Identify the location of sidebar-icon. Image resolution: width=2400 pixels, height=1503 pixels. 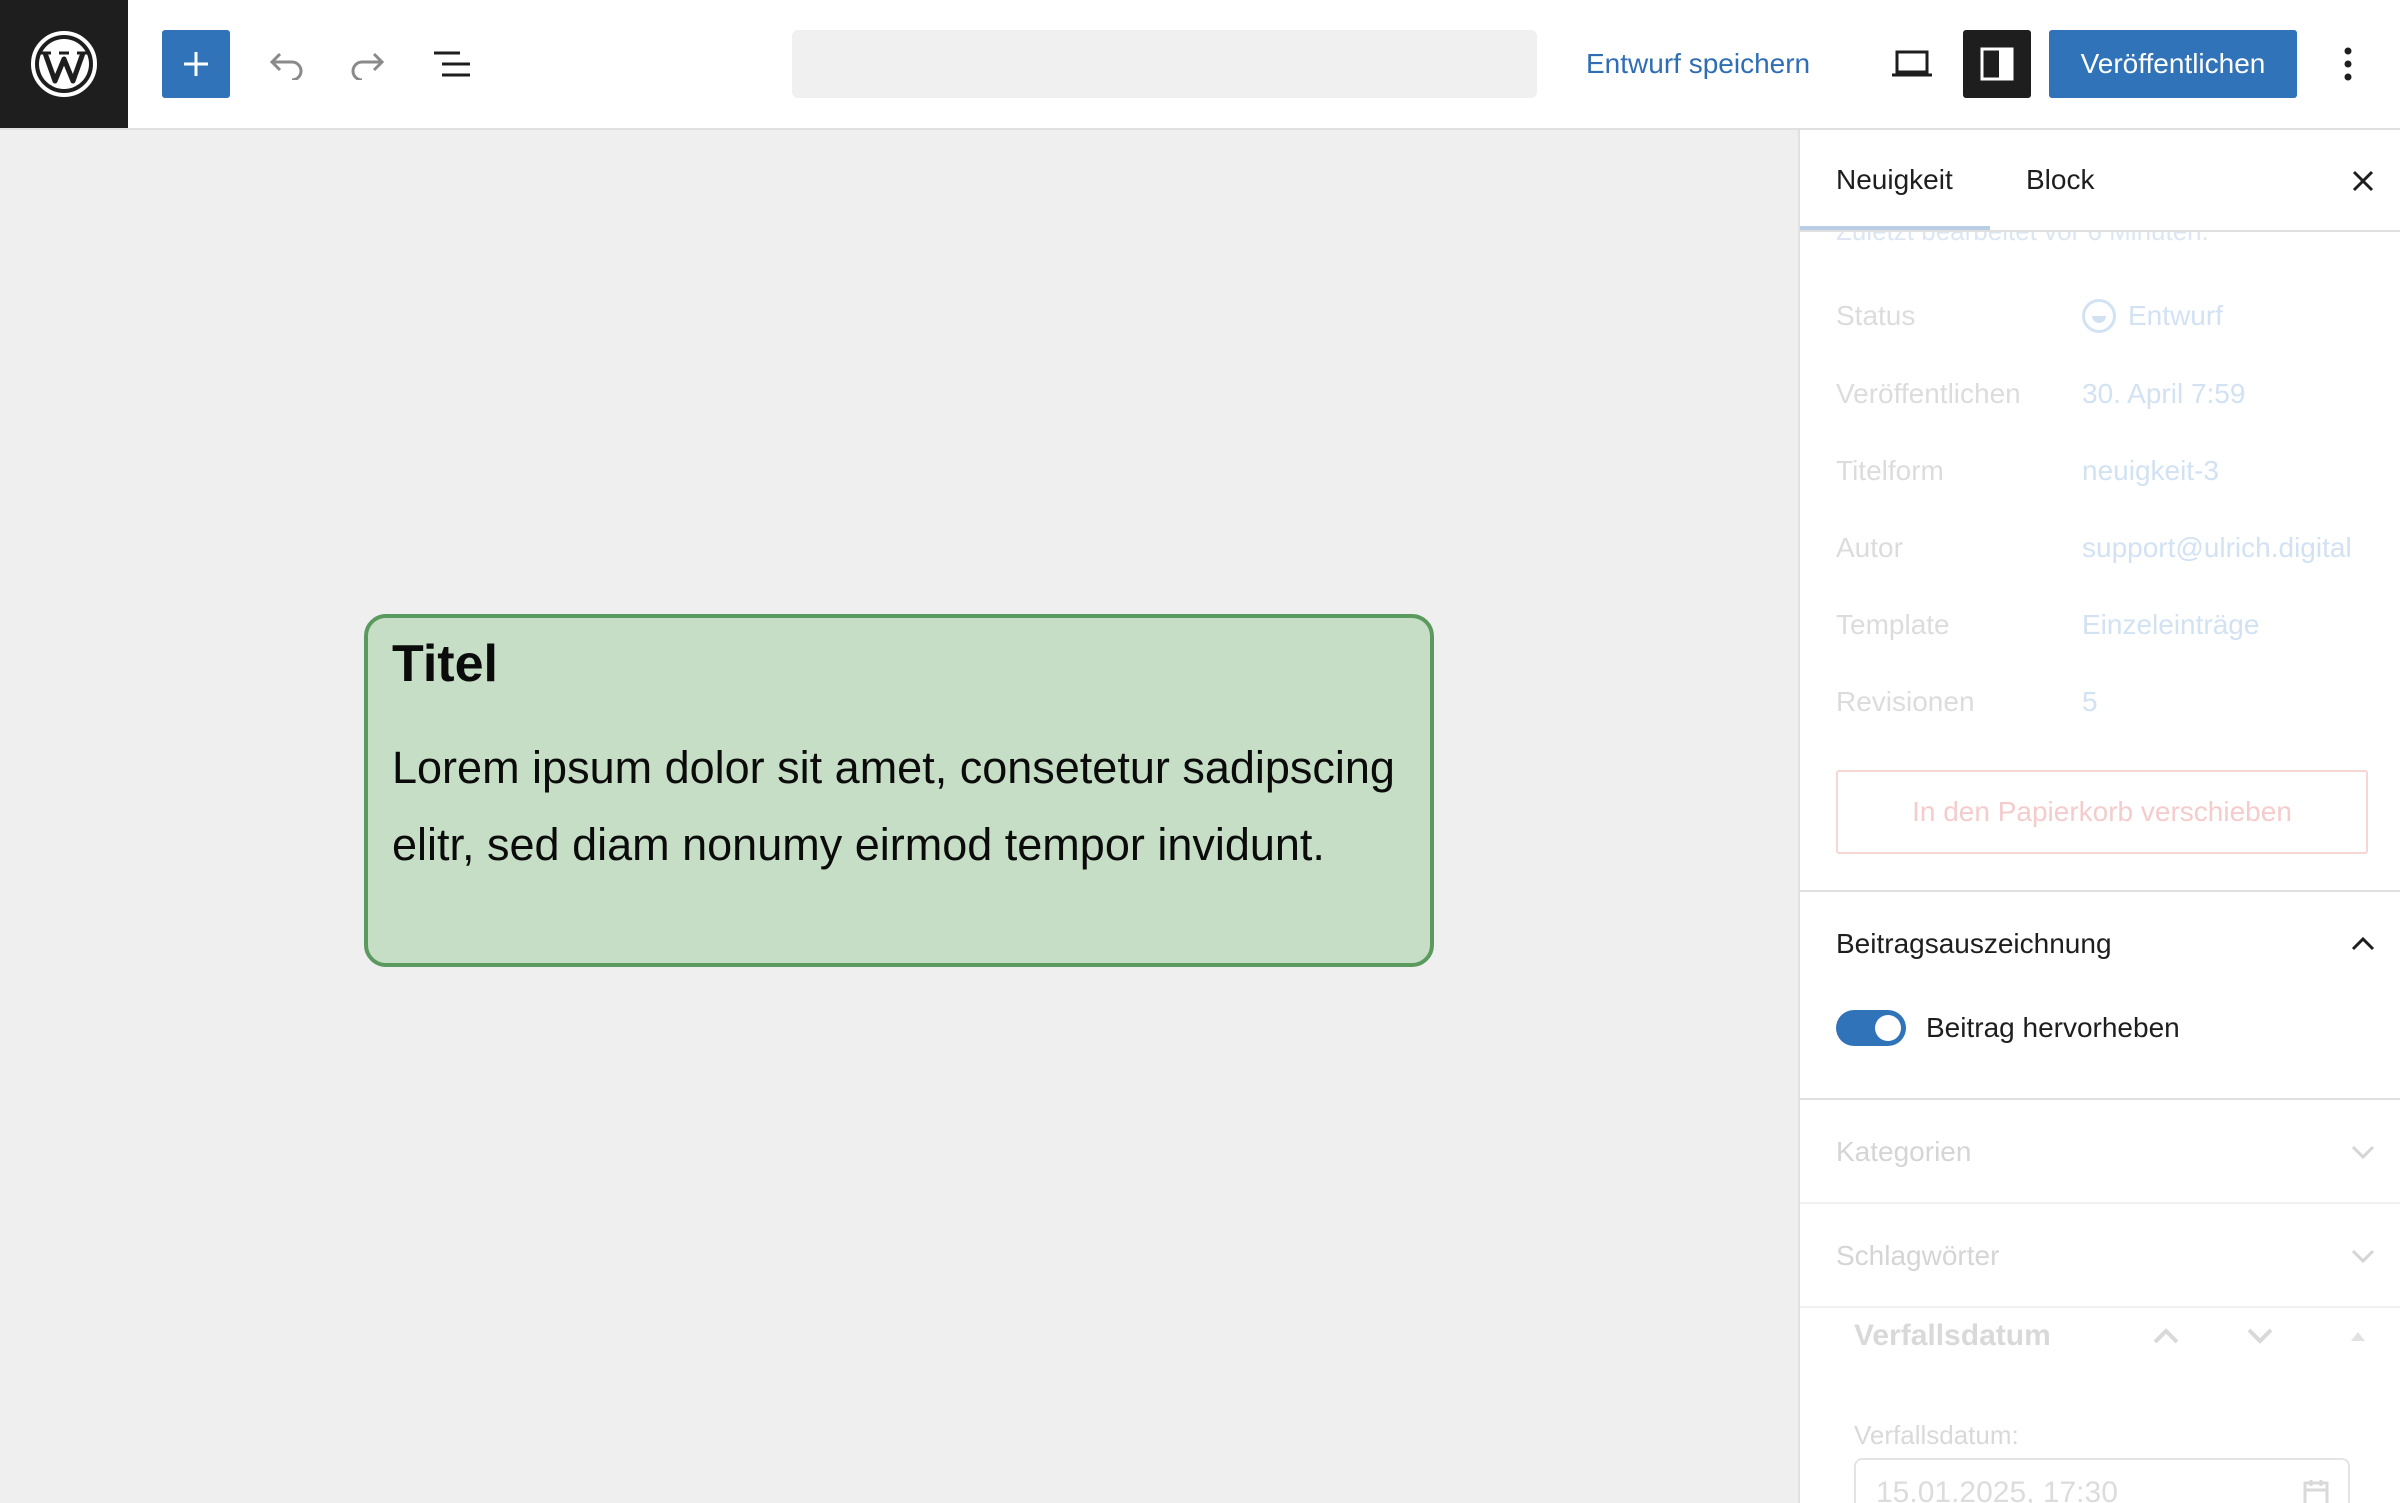
(1997, 64).